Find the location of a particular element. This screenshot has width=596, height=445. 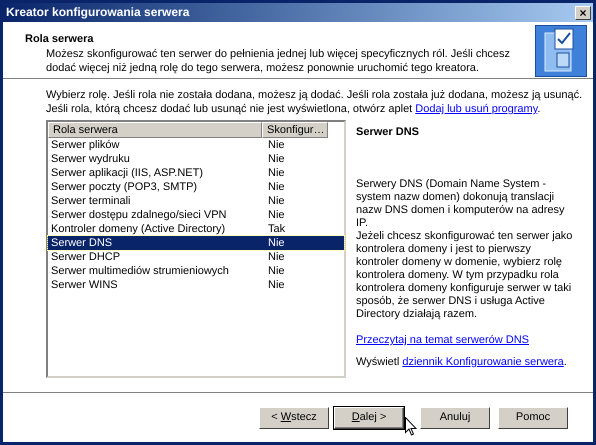

column-header: Rola serwera is located at coordinates (155, 130).